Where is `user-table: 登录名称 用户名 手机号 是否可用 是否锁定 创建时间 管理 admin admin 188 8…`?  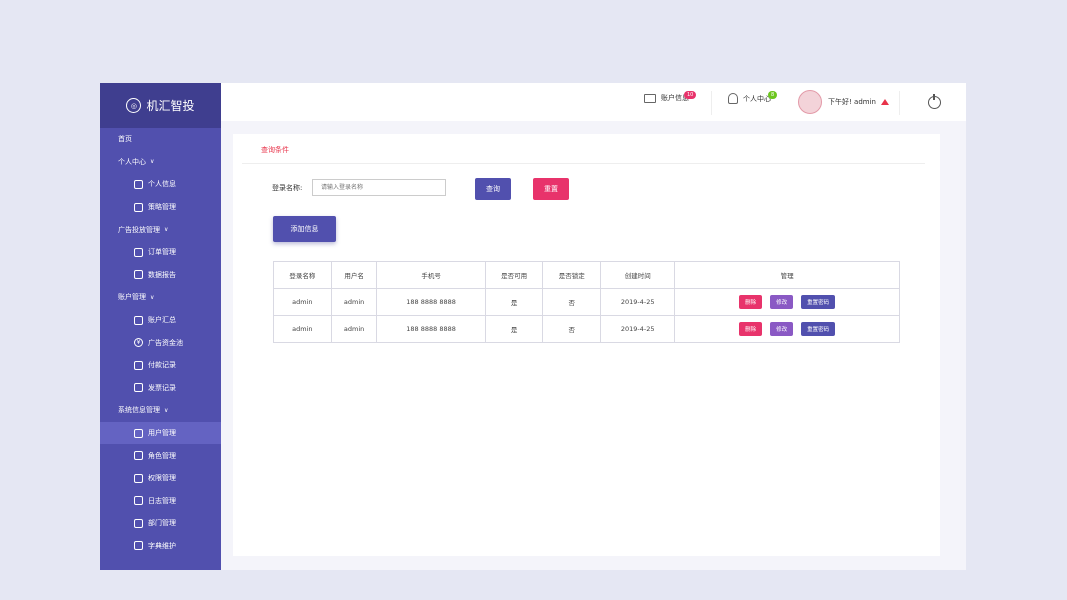
user-table: 登录名称 用户名 手机号 是否可用 是否锁定 创建时间 管理 admin admin 188 8… is located at coordinates (586, 302).